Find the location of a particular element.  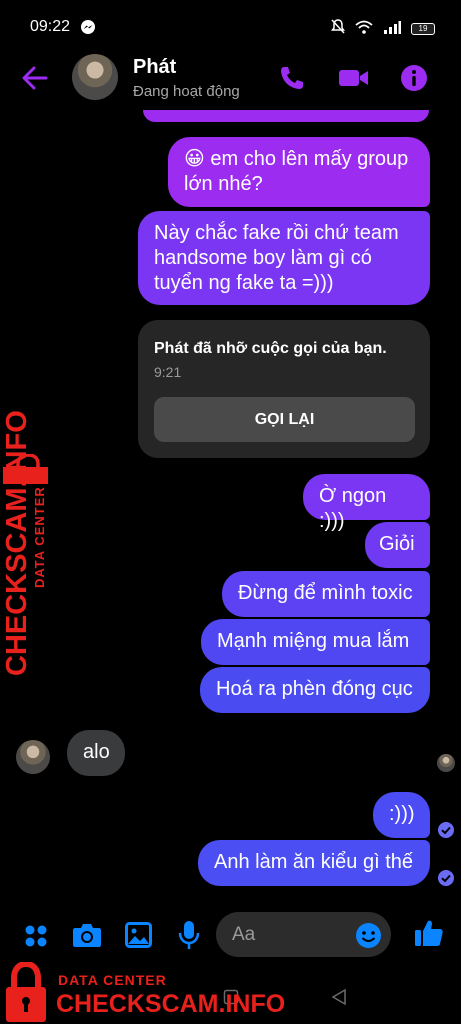

status-time: 09:22 is located at coordinates (50, 26).